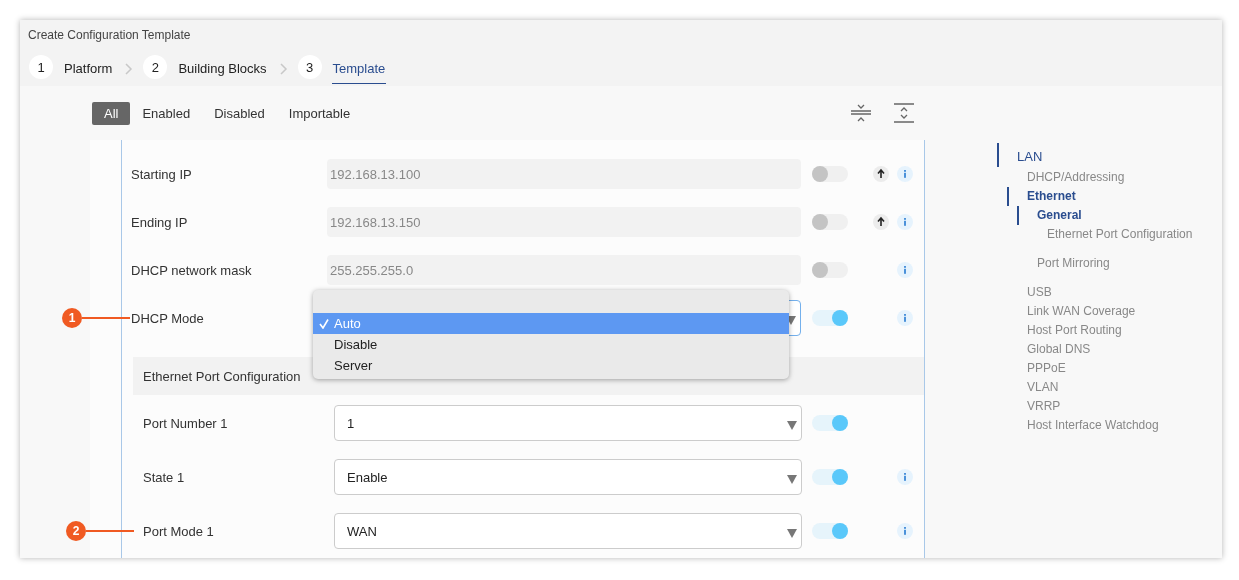  What do you see at coordinates (155, 67) in the screenshot?
I see `step-number: 2` at bounding box center [155, 67].